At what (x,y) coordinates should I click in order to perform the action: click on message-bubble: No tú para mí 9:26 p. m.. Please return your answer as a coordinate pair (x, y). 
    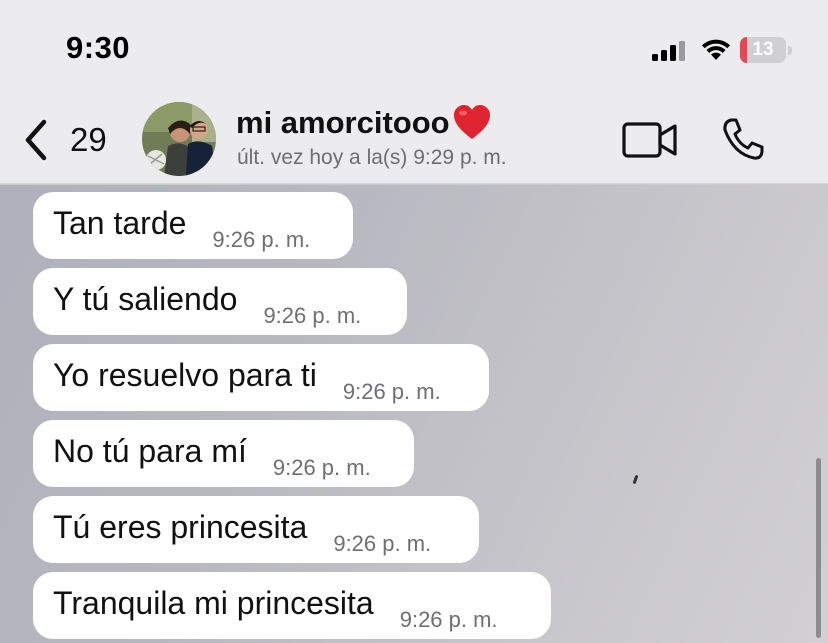
    Looking at the image, I should click on (223, 453).